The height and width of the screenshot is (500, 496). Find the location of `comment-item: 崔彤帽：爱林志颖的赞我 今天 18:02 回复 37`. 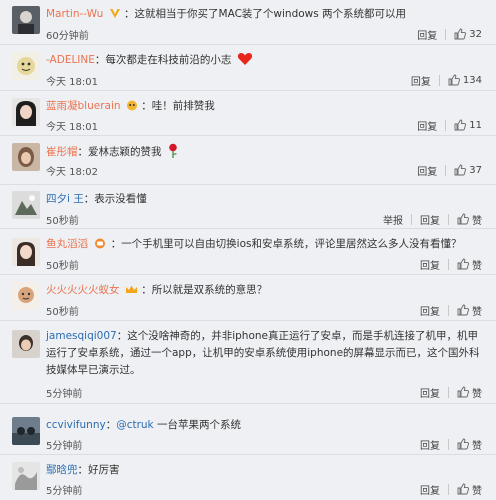

comment-item: 崔彤帽：爱林志颖的赞我 今天 18:02 回复 37 is located at coordinates (248, 159).